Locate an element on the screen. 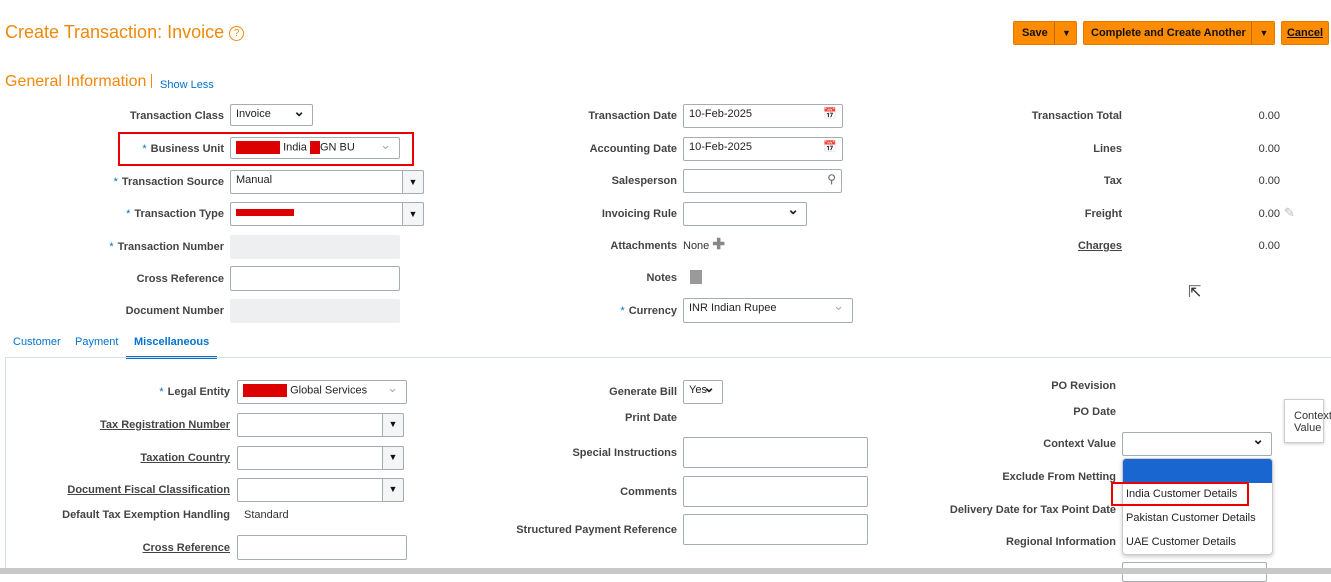 This screenshot has height=582, width=1331. po-date-label: PO Date is located at coordinates (1094, 412).